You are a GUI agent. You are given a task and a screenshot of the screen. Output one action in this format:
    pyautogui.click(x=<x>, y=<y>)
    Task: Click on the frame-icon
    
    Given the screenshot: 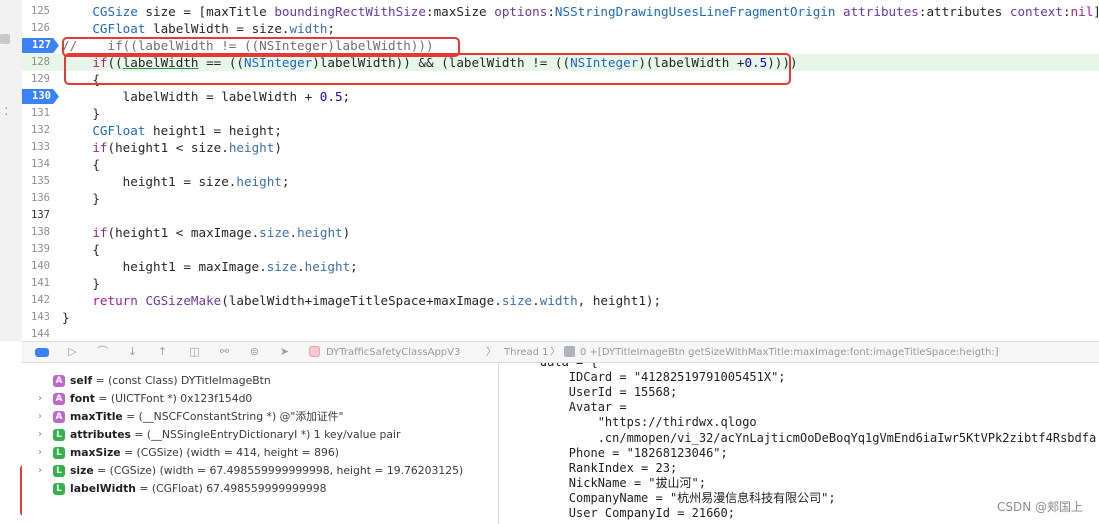 What is the action you would take?
    pyautogui.click(x=569, y=351)
    